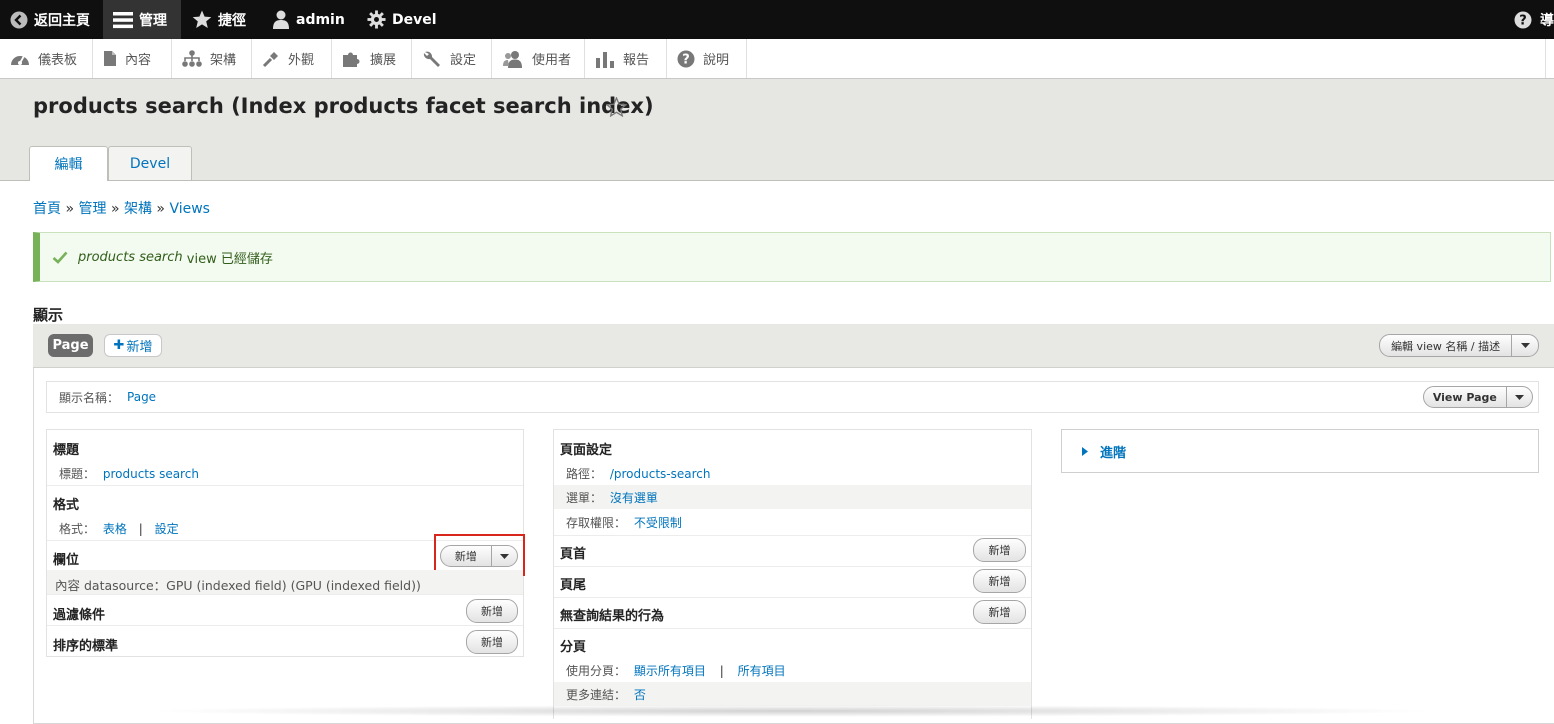 This screenshot has height=724, width=1554. Describe the element at coordinates (1113, 453) in the screenshot. I see `advanced-label: 進階` at that location.